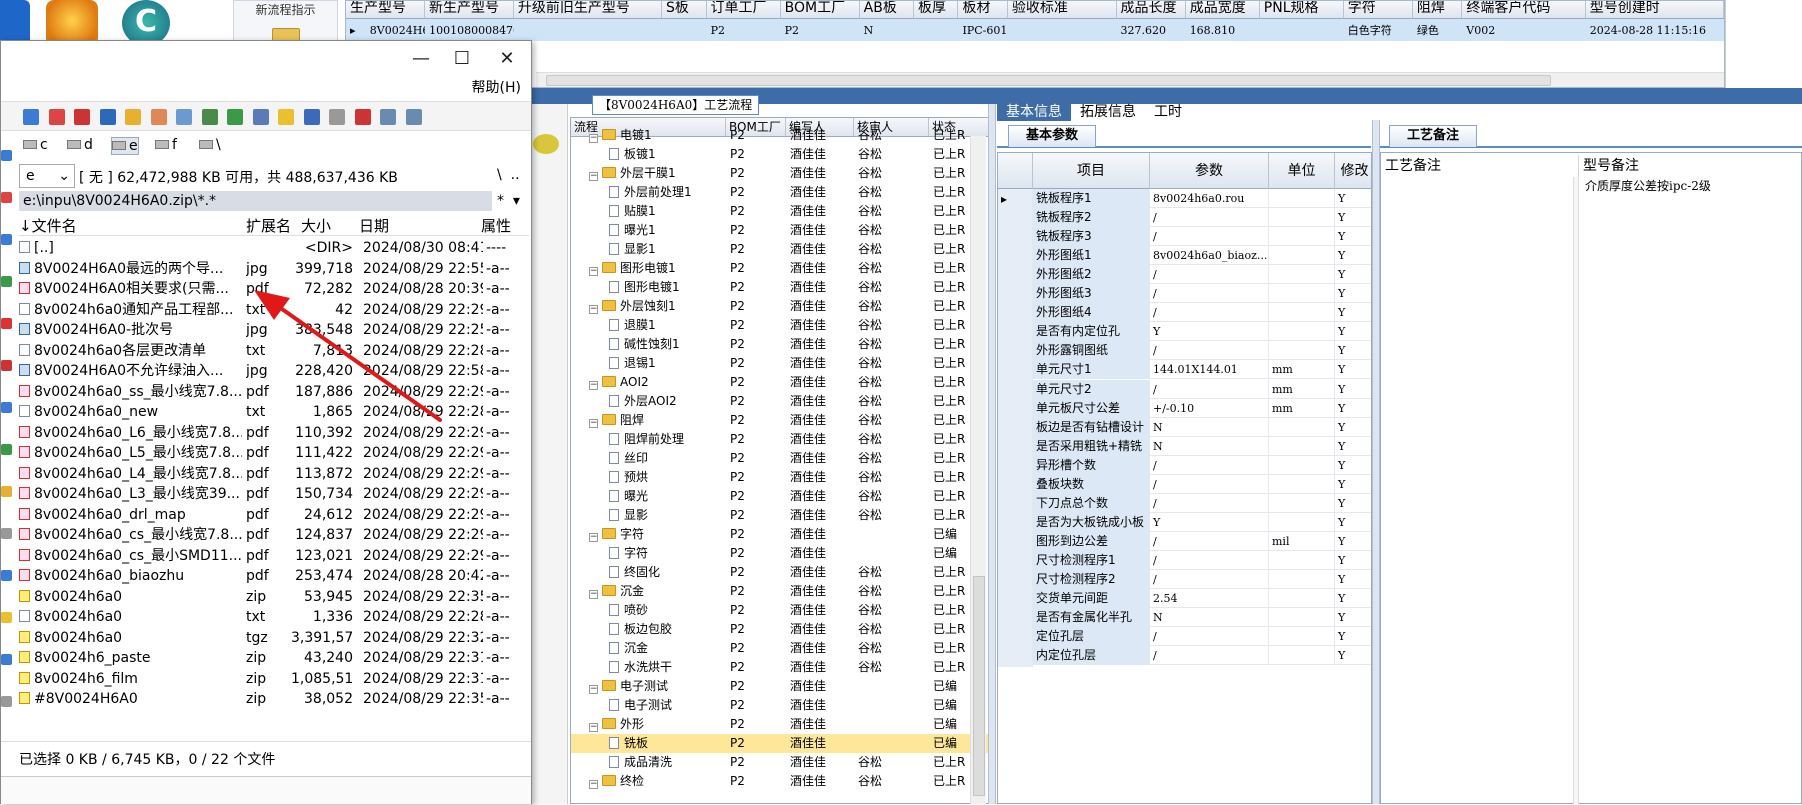  Describe the element at coordinates (1168, 109) in the screenshot. I see `tab-work-hours: 工时` at that location.